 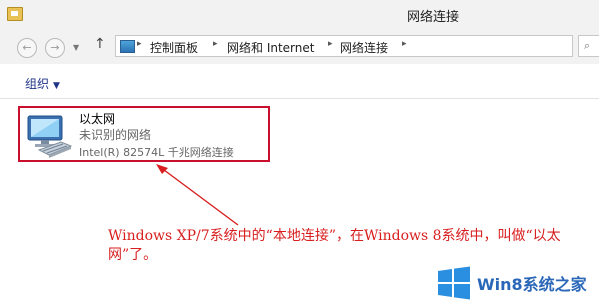 I want to click on organize-button: 组织 ▼, so click(x=42, y=83).